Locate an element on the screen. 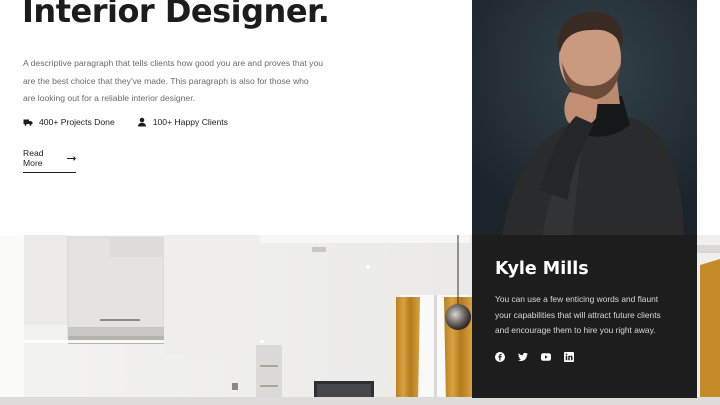 The width and height of the screenshot is (720, 405). read-more-link: Read More is located at coordinates (49, 160).